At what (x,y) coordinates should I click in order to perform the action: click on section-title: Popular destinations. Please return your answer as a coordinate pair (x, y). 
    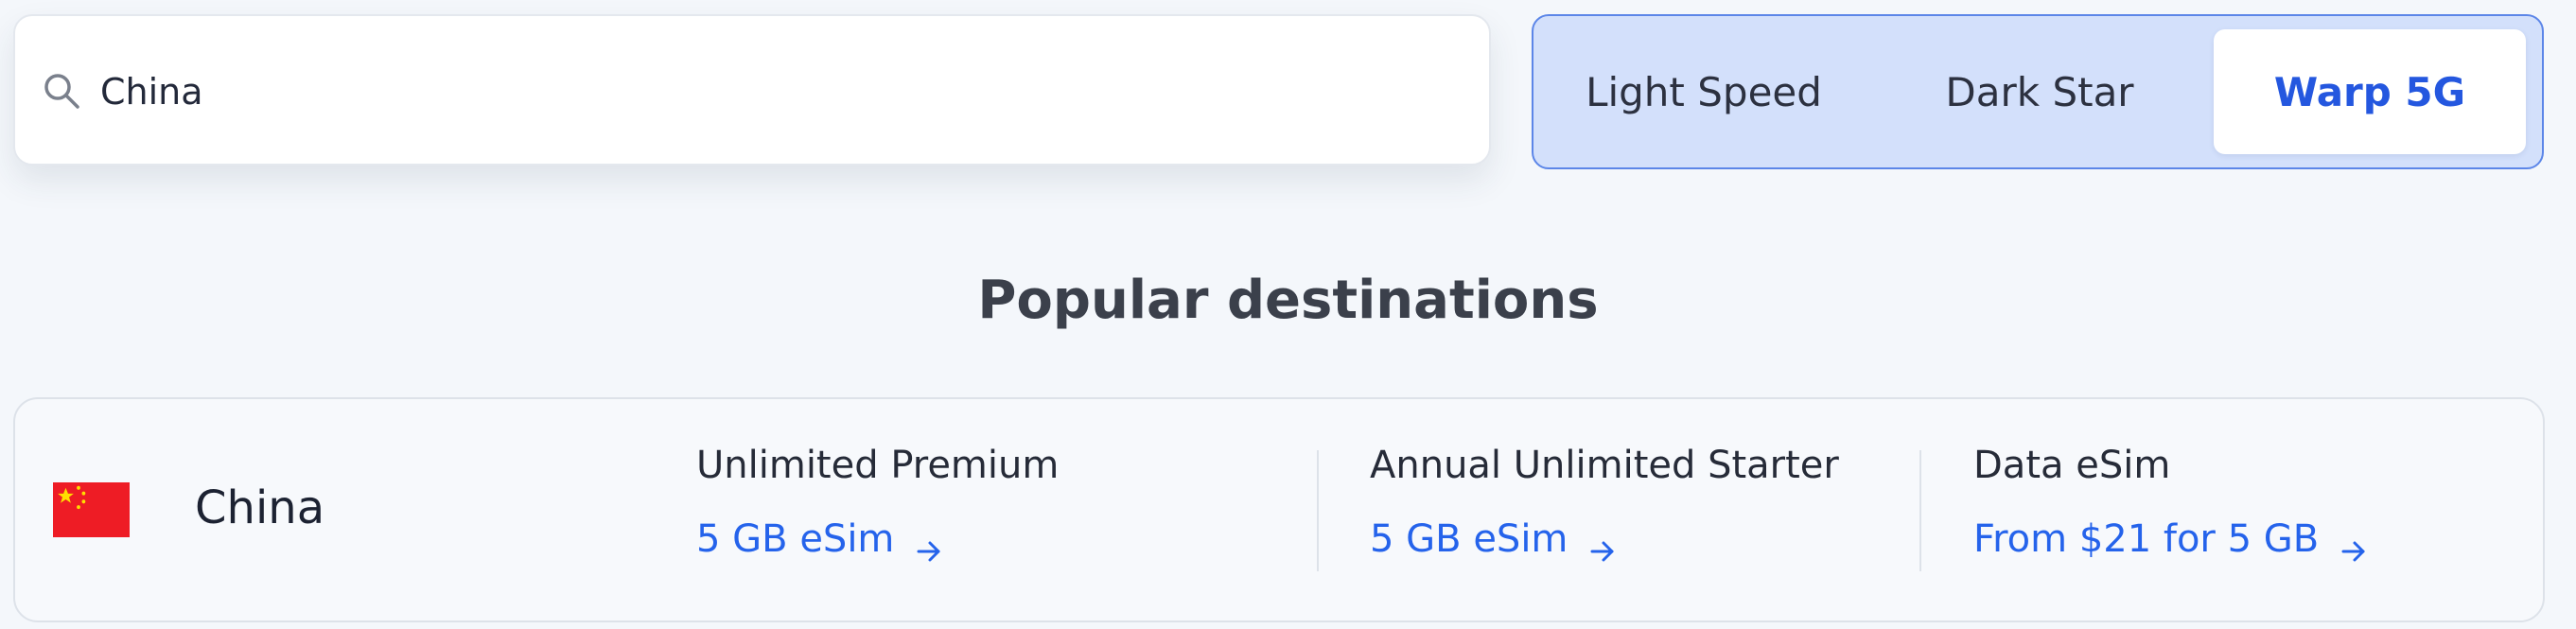
    Looking at the image, I should click on (1288, 300).